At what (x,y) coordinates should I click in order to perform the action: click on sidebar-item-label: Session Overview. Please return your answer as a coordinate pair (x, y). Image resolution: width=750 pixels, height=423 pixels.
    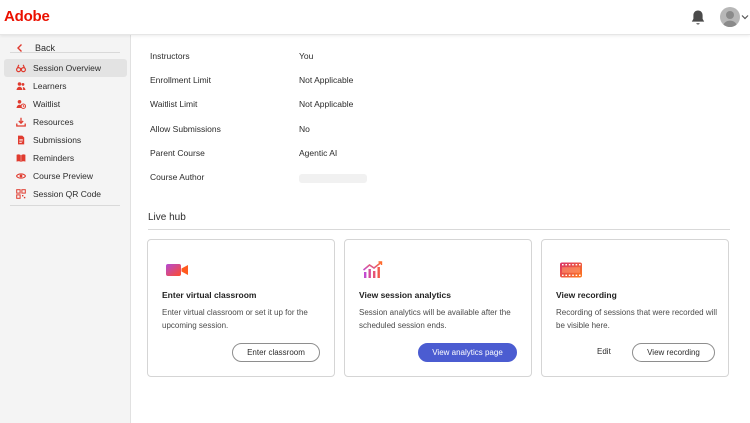
    Looking at the image, I should click on (67, 68).